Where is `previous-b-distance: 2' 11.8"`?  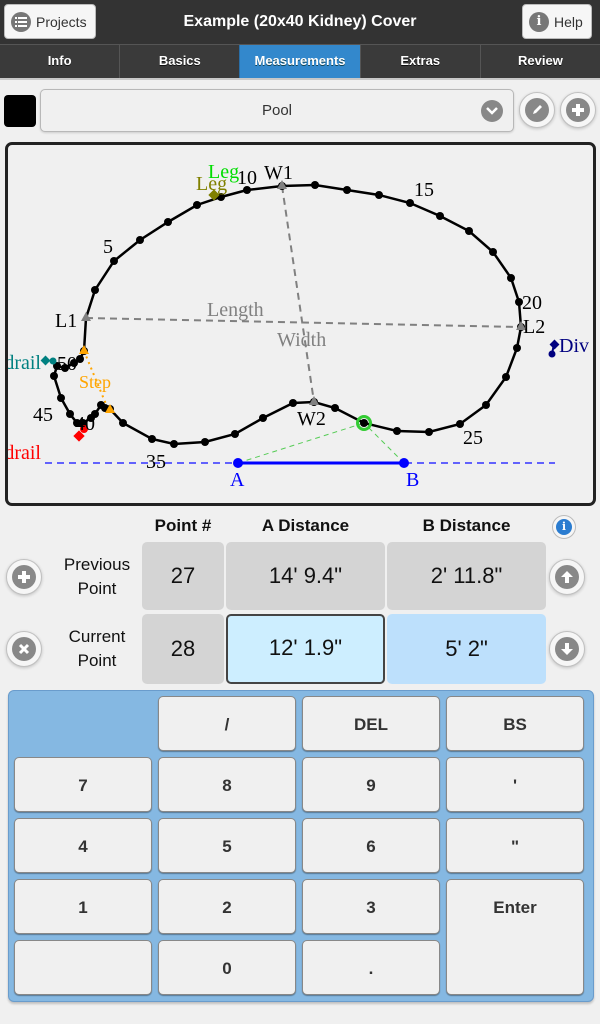
previous-b-distance: 2' 11.8" is located at coordinates (466, 576).